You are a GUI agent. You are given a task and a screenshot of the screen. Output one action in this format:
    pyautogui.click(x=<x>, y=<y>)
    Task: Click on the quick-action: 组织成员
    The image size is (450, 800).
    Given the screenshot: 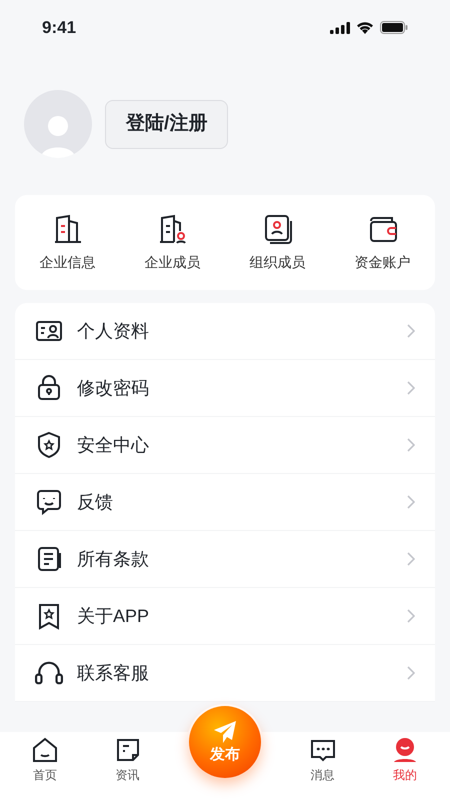 What is the action you would take?
    pyautogui.click(x=277, y=242)
    